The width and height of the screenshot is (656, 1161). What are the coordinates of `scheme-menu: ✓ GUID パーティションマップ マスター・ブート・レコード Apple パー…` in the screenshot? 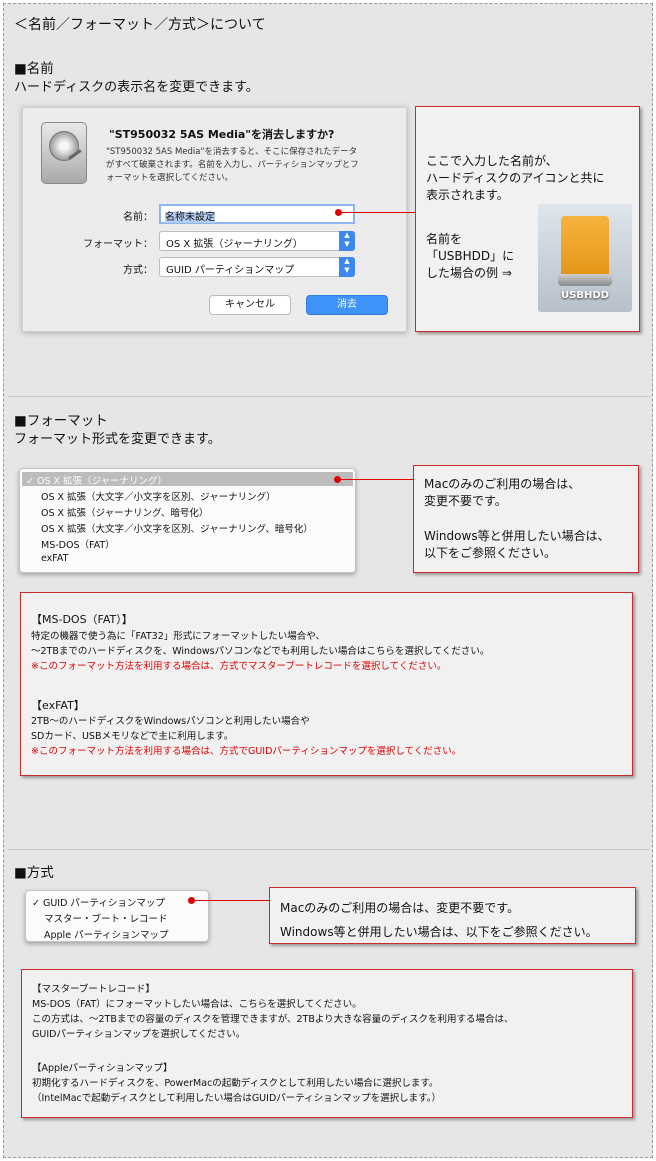 It's located at (117, 916).